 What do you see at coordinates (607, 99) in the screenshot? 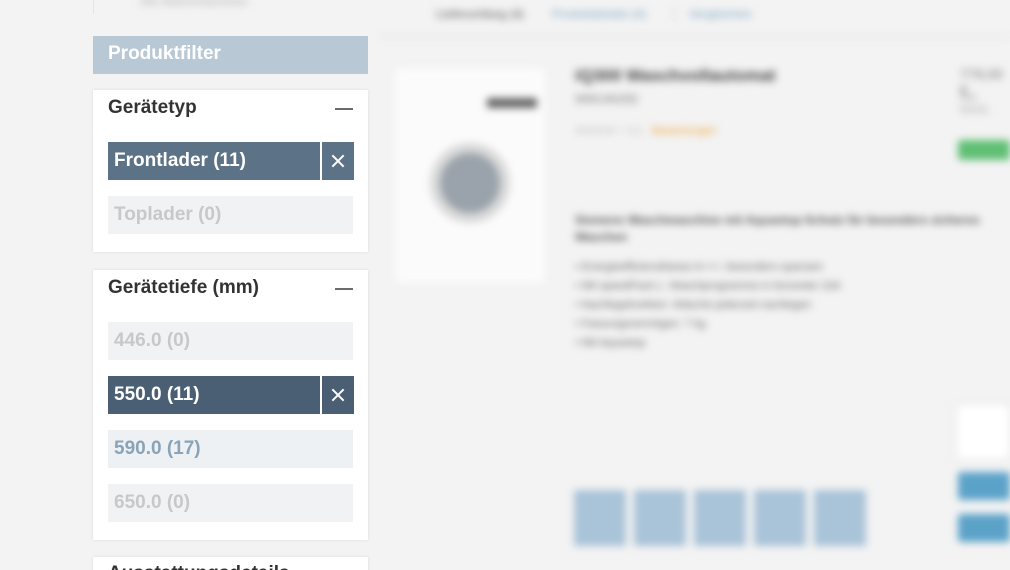
I see `product-model: WM14N292` at bounding box center [607, 99].